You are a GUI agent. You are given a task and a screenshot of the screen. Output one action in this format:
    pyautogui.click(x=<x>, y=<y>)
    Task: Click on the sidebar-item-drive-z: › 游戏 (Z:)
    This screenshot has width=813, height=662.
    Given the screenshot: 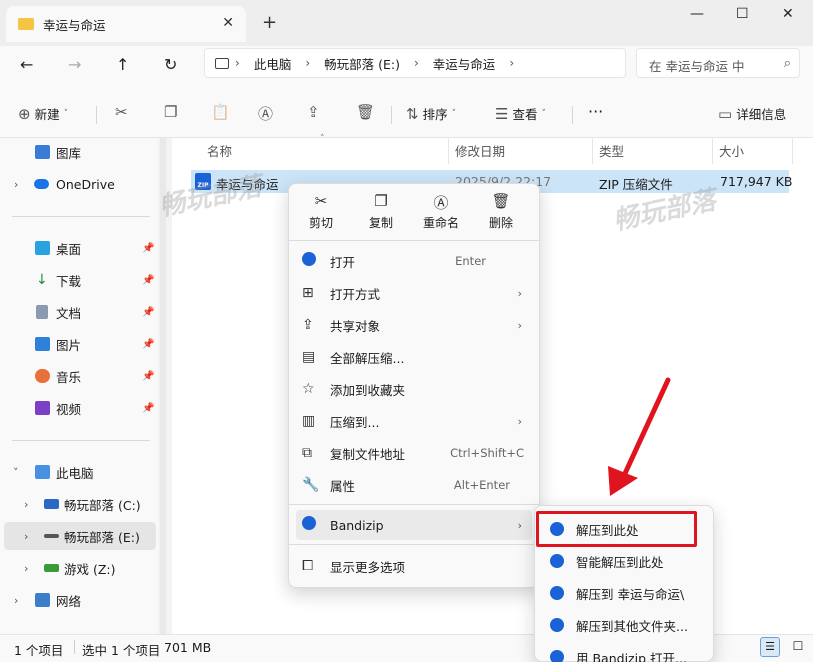 What is the action you would take?
    pyautogui.click(x=79, y=568)
    